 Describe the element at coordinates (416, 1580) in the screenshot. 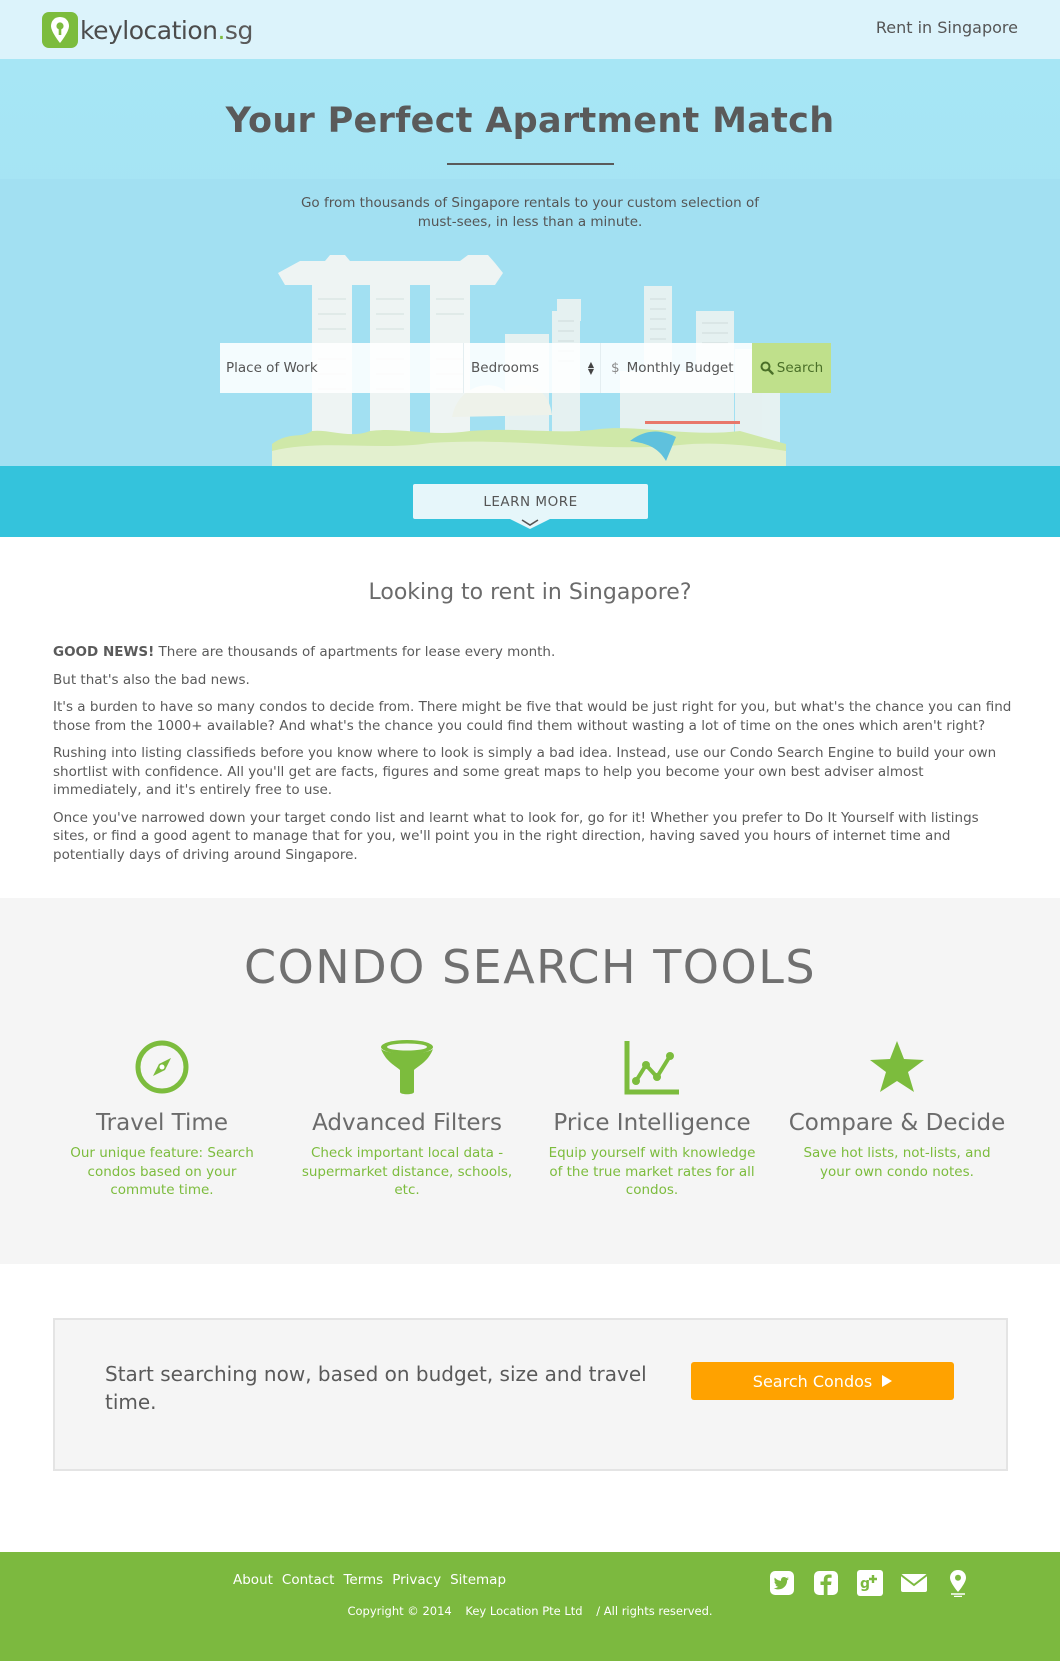

I see `footer-link-privacy: Privacy` at that location.